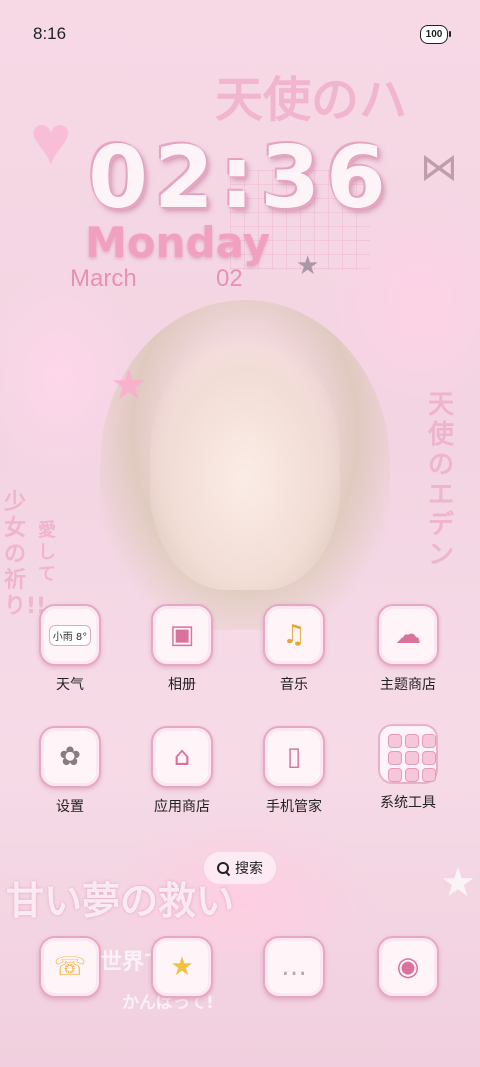  I want to click on clock-date: 02, so click(229, 278).